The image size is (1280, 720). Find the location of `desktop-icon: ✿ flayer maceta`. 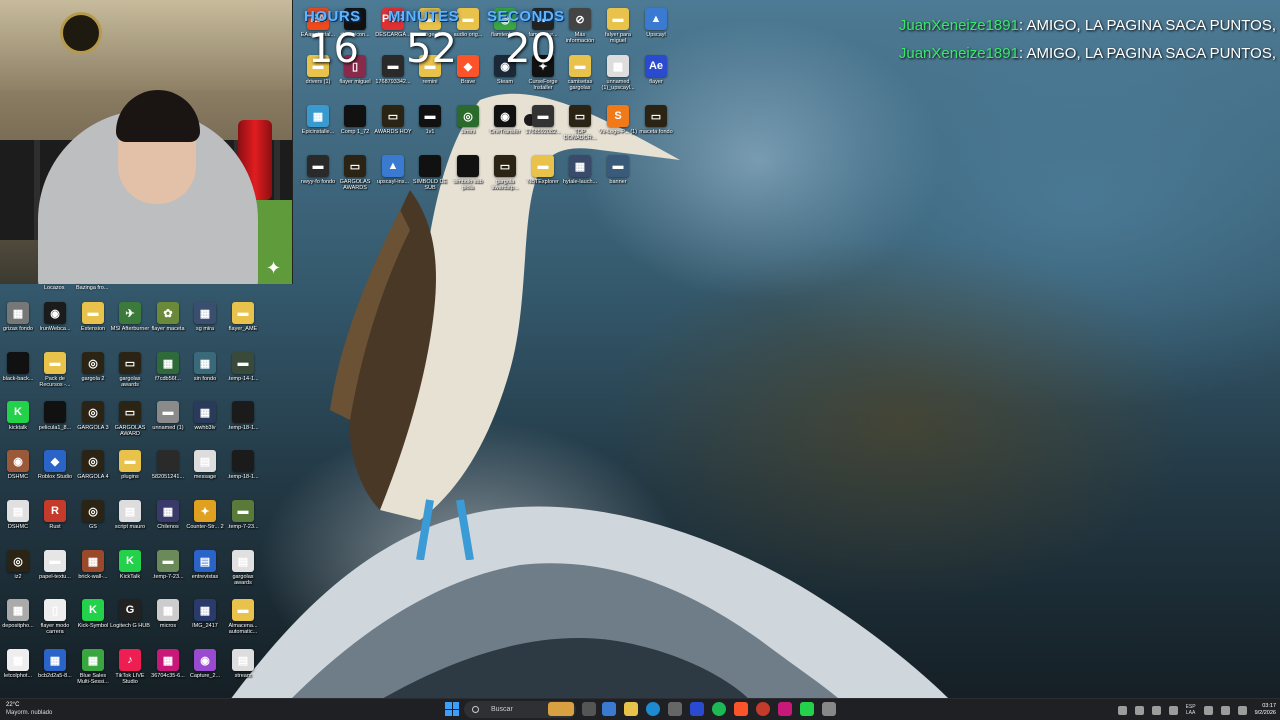

desktop-icon: ✿ flayer maceta is located at coordinates (168, 325).